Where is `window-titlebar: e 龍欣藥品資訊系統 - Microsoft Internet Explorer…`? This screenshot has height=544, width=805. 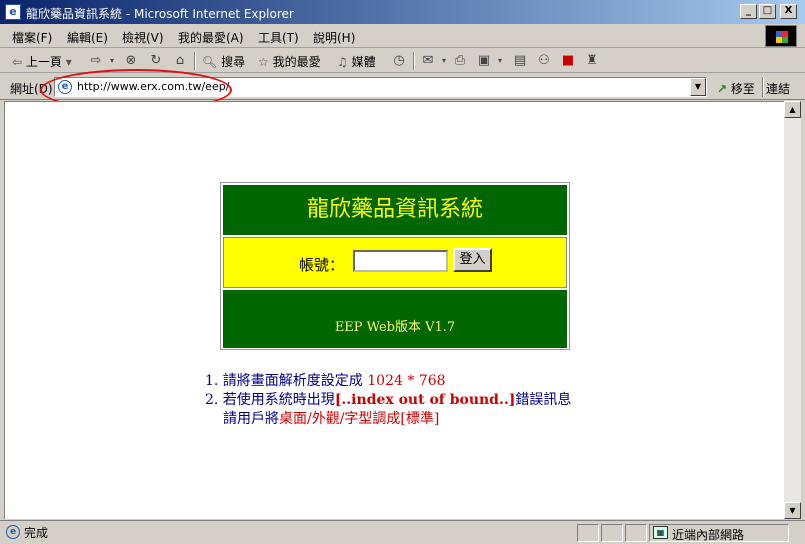 window-titlebar: e 龍欣藥品資訊系統 - Microsoft Internet Explorer… is located at coordinates (402, 12).